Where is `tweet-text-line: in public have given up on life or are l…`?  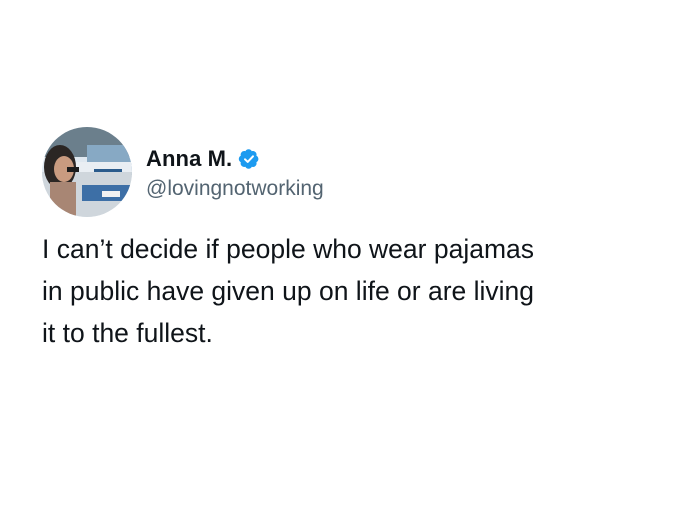 tweet-text-line: in public have given up on life or are l… is located at coordinates (288, 291).